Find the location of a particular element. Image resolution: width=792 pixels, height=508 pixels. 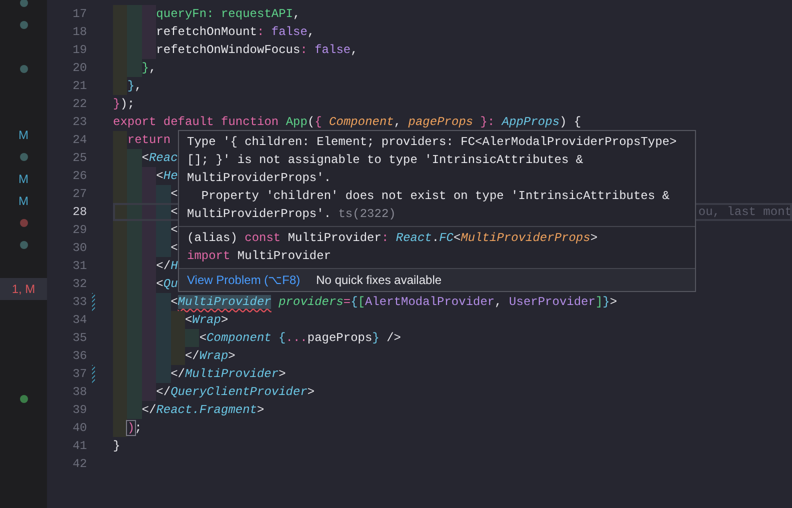

line-number: 33 is located at coordinates (79, 302).